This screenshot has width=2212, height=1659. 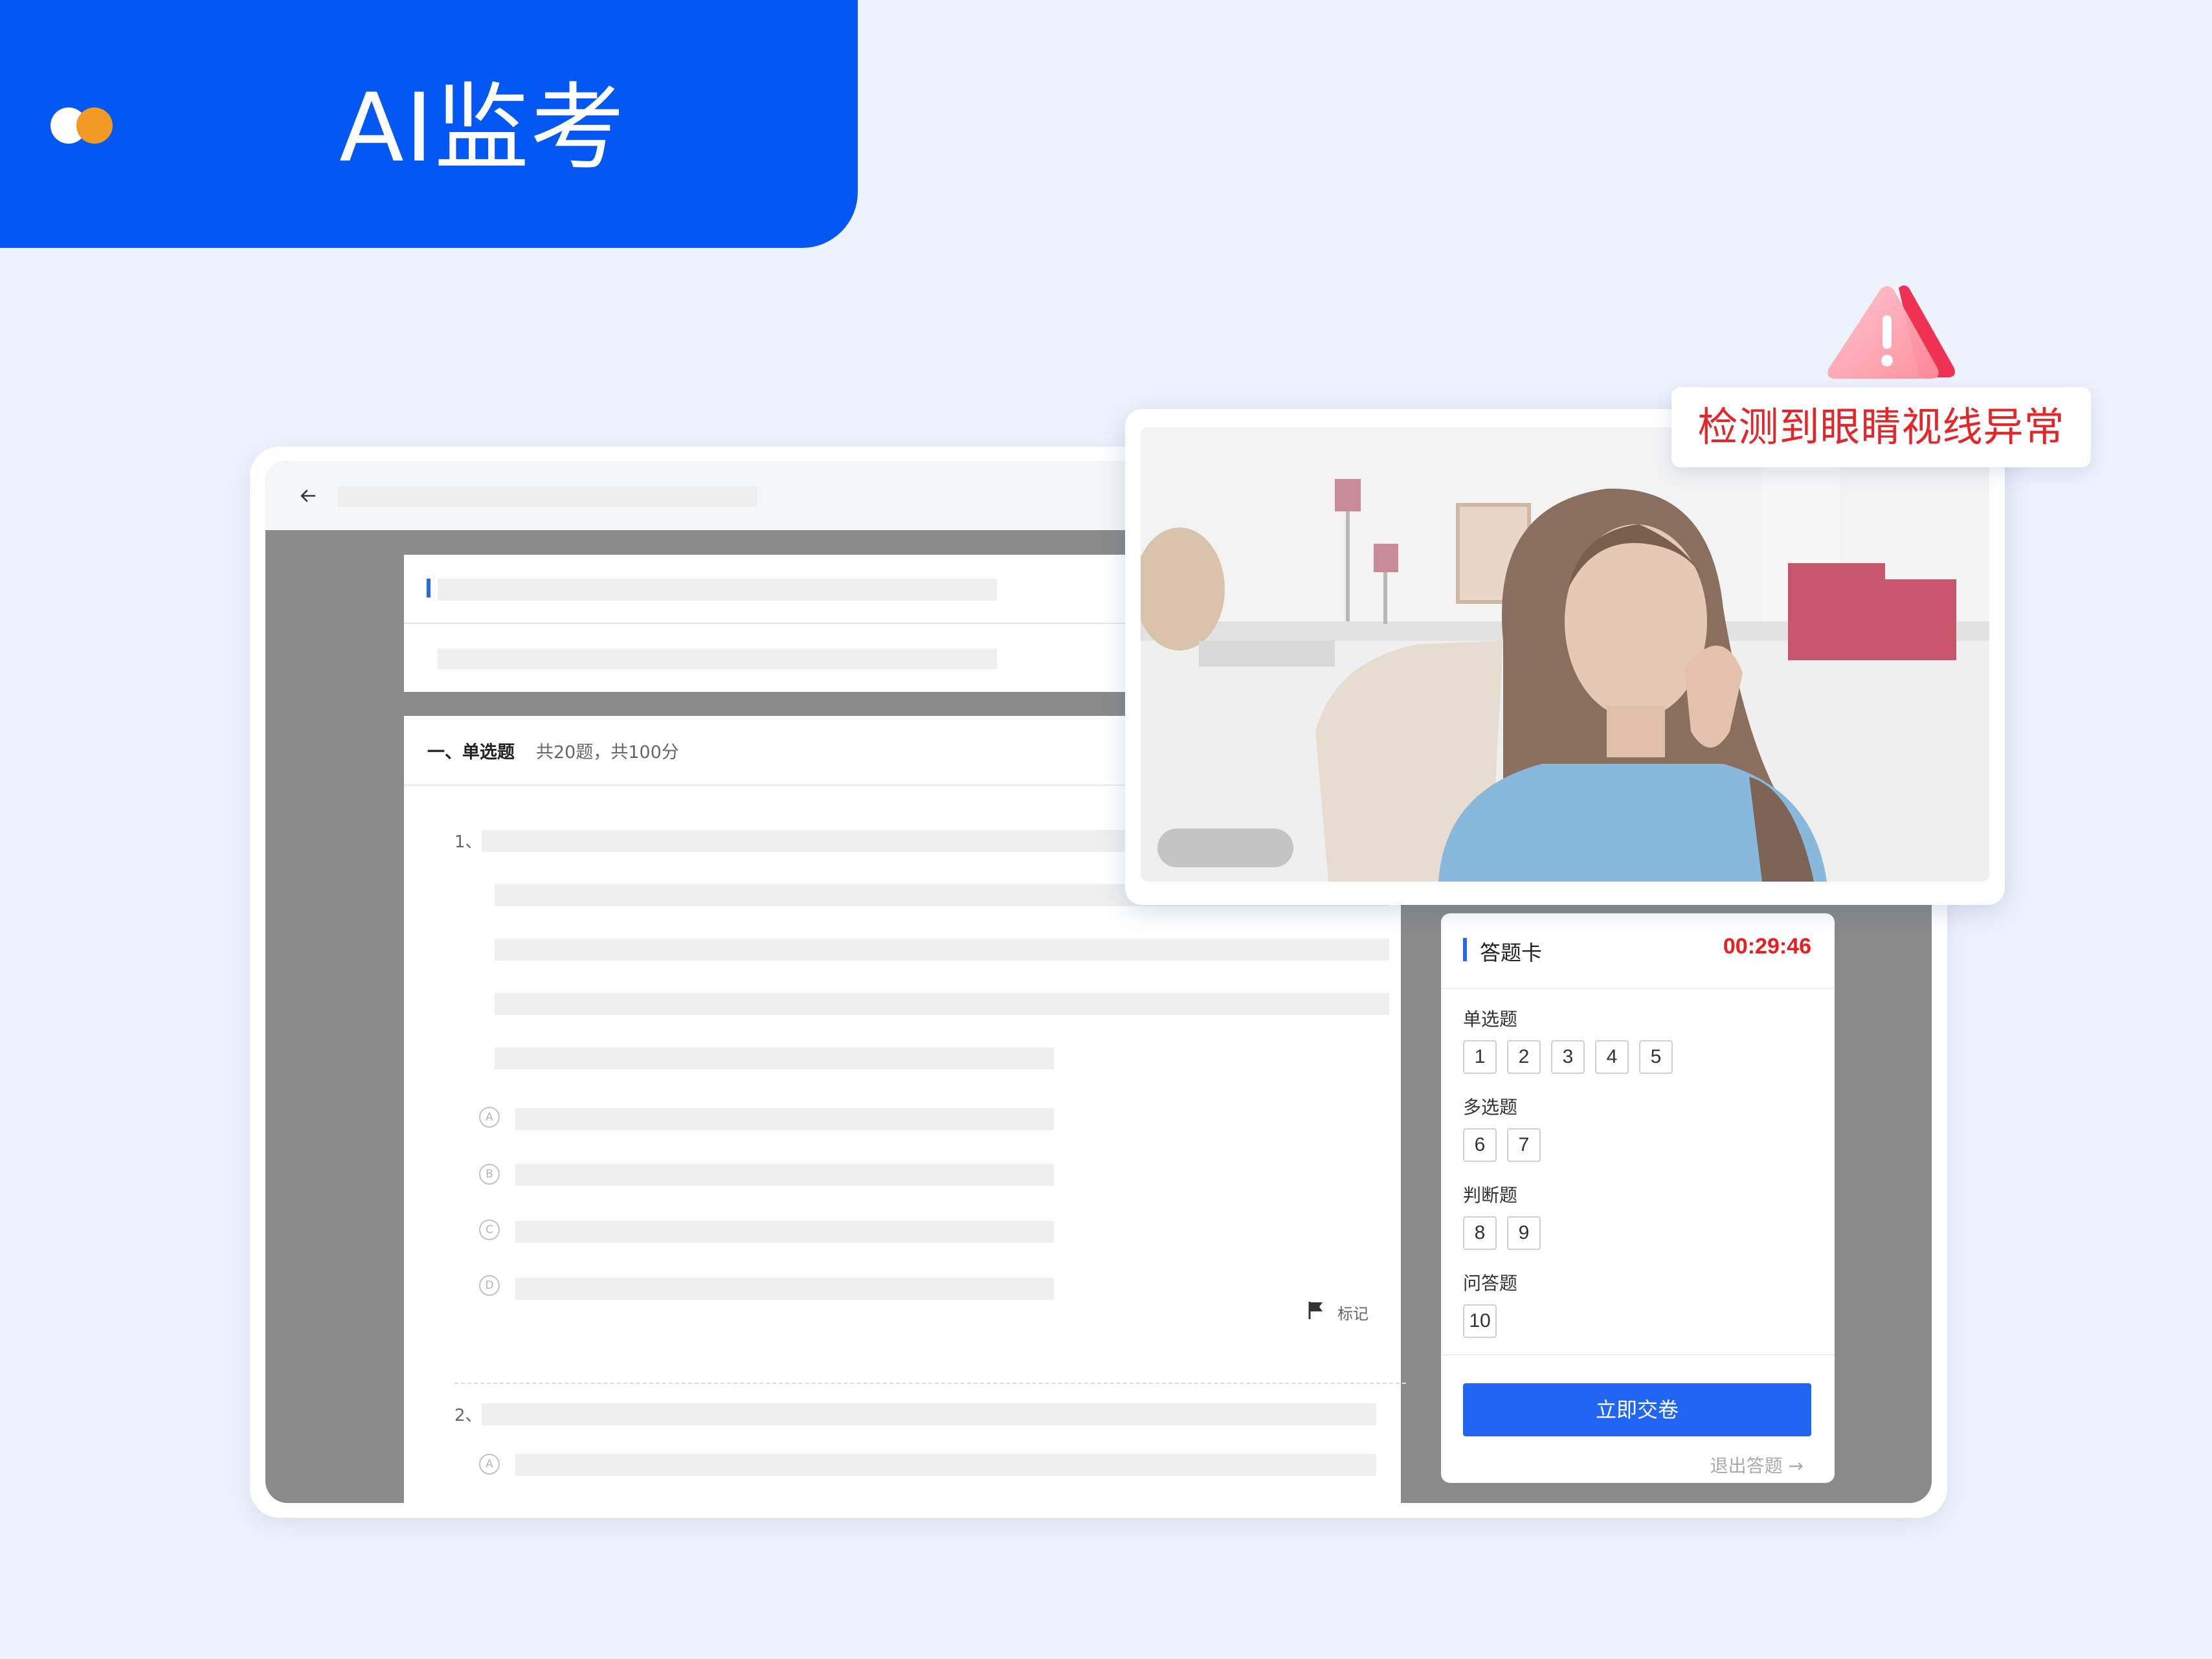 What do you see at coordinates (1656, 1057) in the screenshot?
I see `question-chip: 5` at bounding box center [1656, 1057].